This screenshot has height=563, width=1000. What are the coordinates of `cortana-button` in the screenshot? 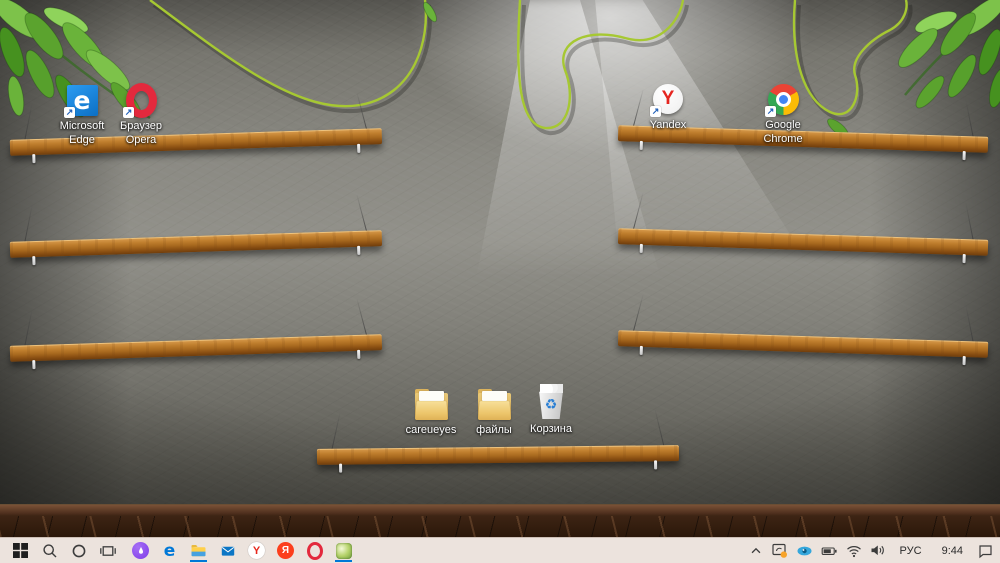 It's located at (78, 550).